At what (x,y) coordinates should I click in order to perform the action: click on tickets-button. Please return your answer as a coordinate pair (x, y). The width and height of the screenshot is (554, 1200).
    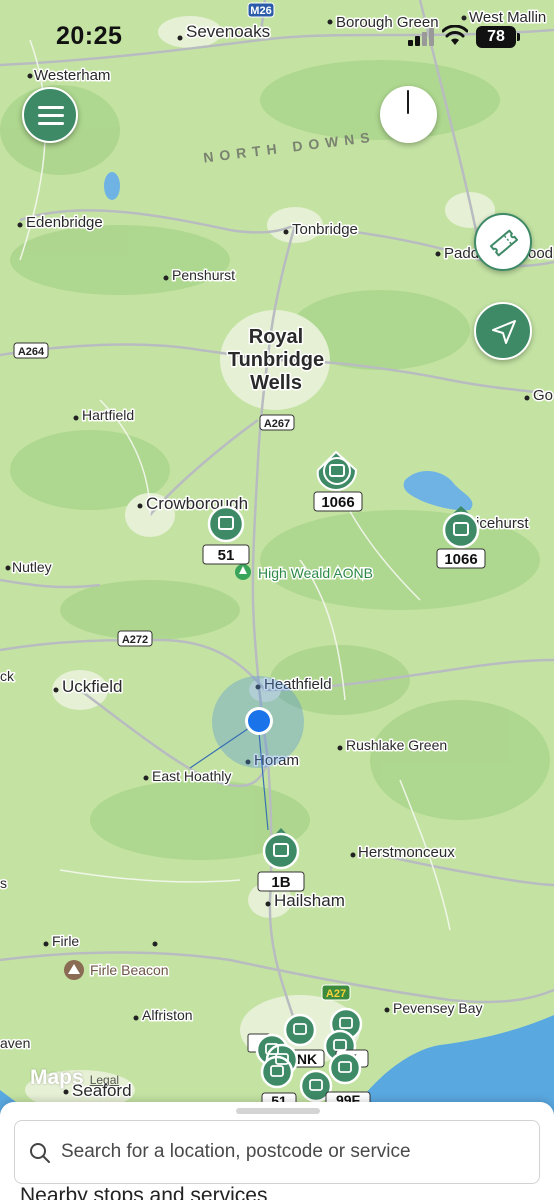
    Looking at the image, I should click on (503, 242).